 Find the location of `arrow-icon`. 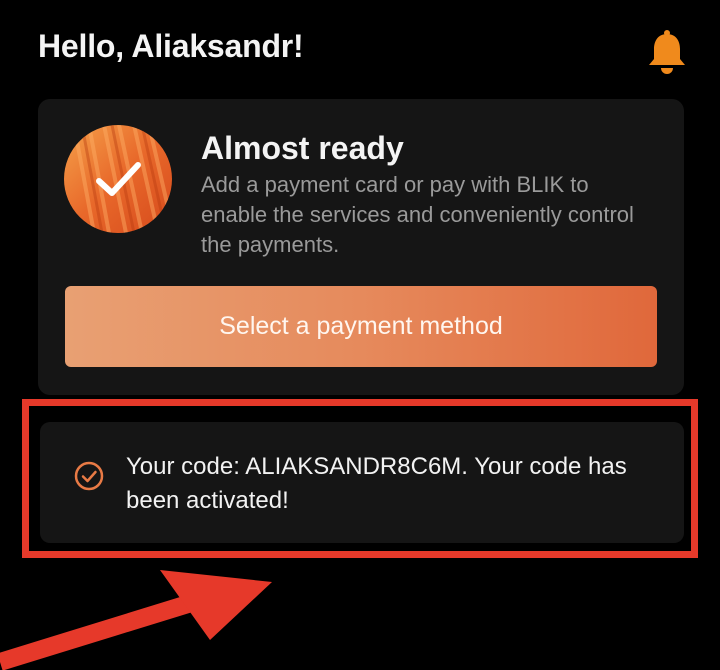

arrow-icon is located at coordinates (150, 615).